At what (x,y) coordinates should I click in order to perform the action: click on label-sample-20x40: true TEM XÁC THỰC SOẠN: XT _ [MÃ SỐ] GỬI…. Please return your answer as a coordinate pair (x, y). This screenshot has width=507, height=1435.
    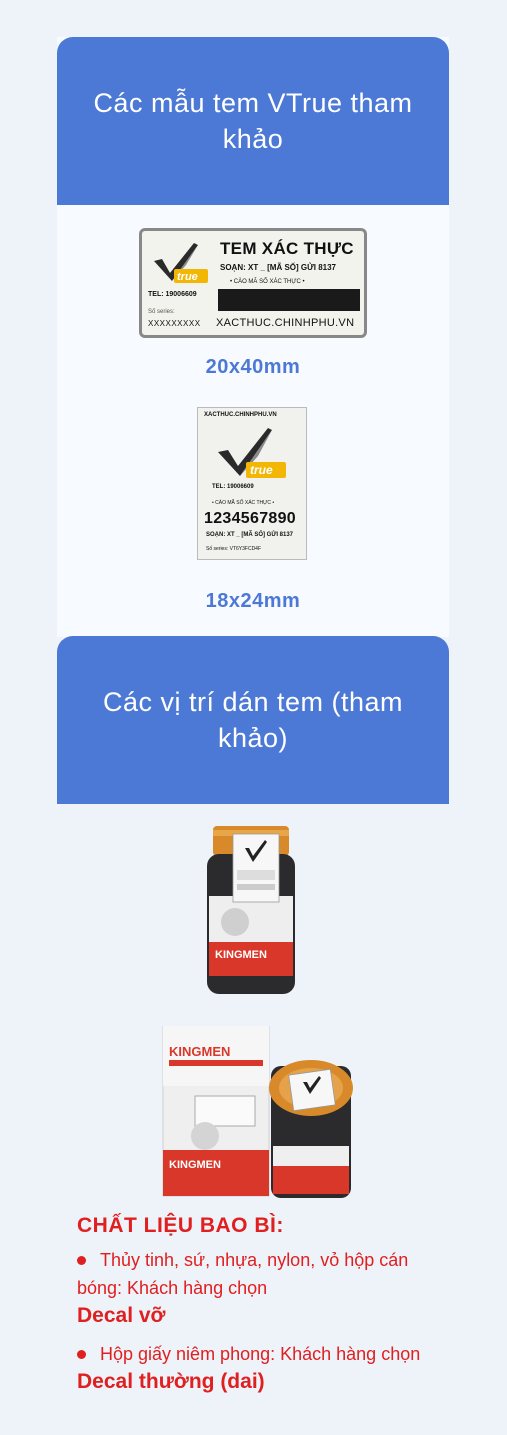
    Looking at the image, I should click on (253, 283).